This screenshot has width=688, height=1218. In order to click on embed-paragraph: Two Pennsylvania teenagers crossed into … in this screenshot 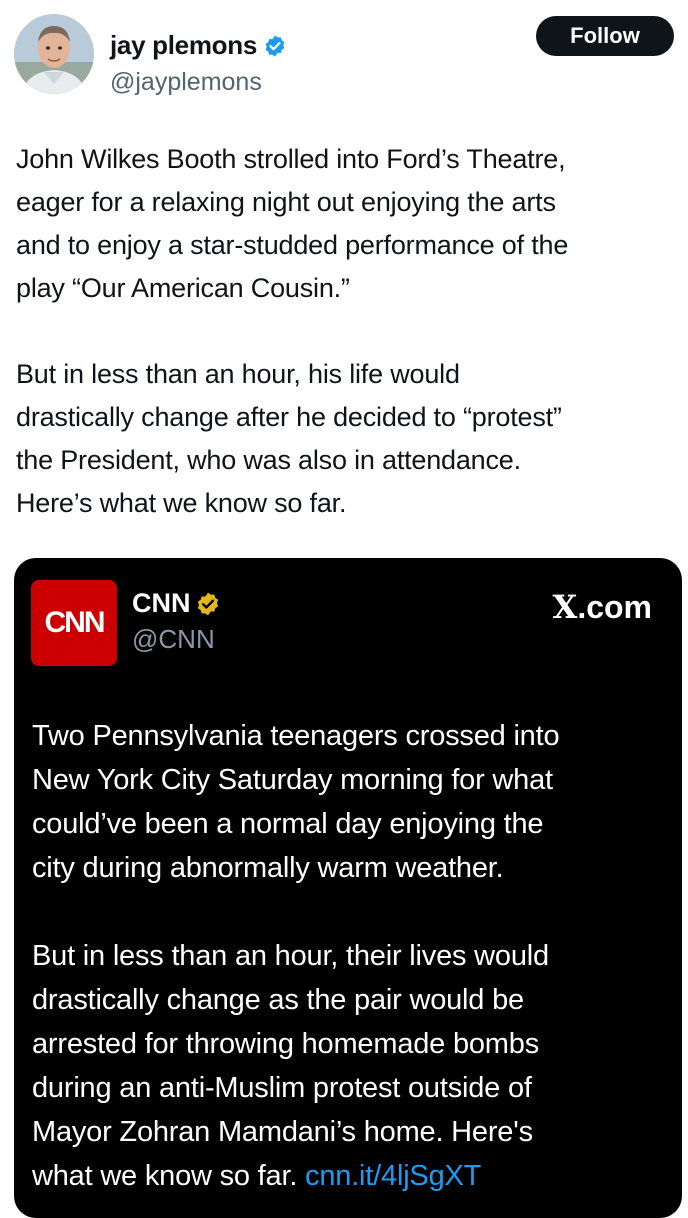, I will do `click(296, 802)`.